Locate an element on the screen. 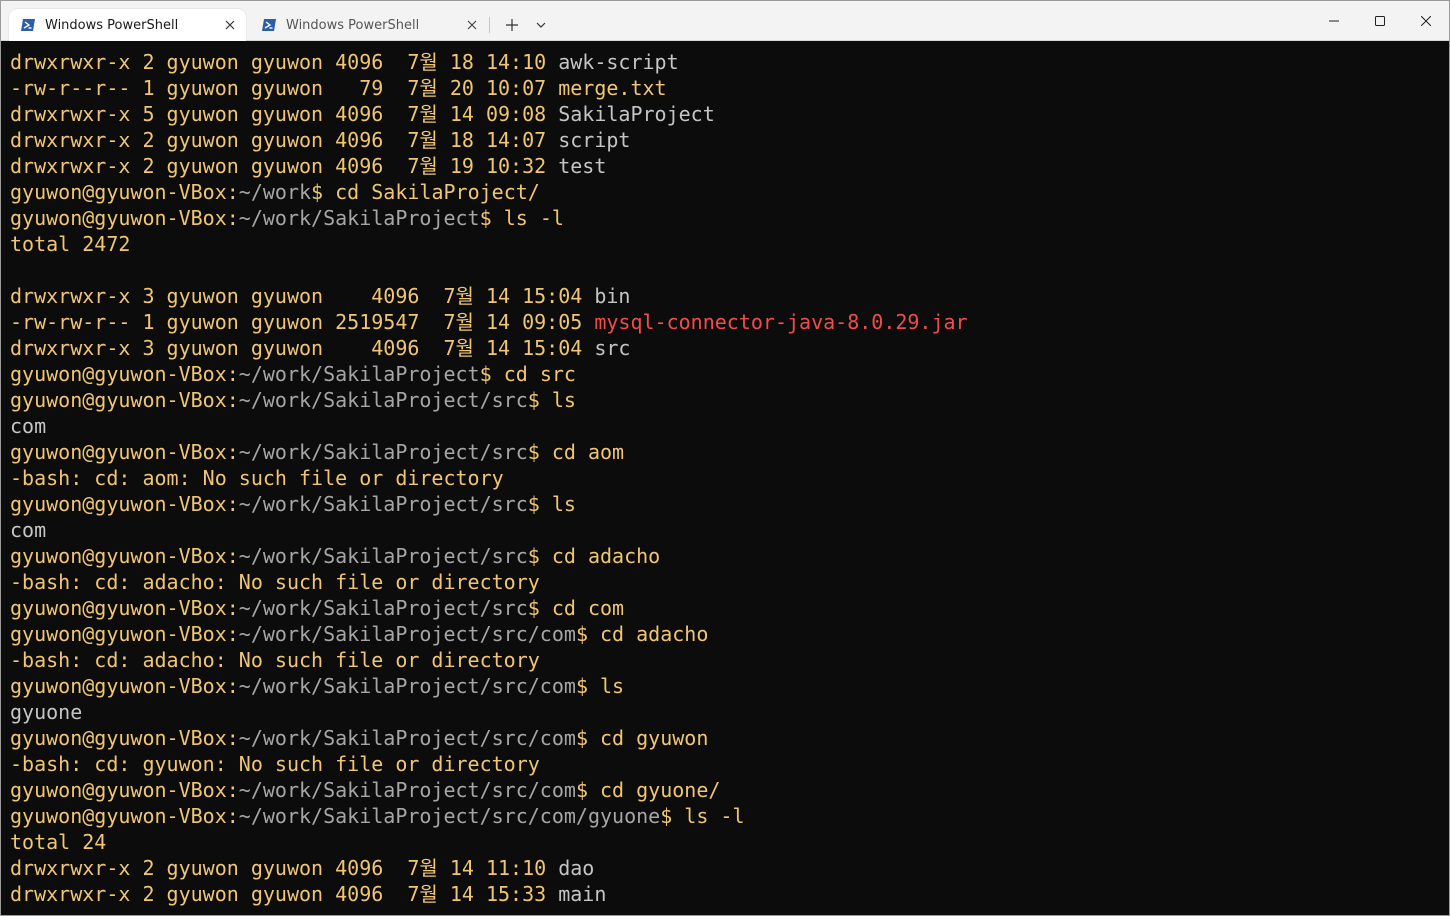 Image resolution: width=1450 pixels, height=916 pixels. terminal-text: src is located at coordinates (612, 348).